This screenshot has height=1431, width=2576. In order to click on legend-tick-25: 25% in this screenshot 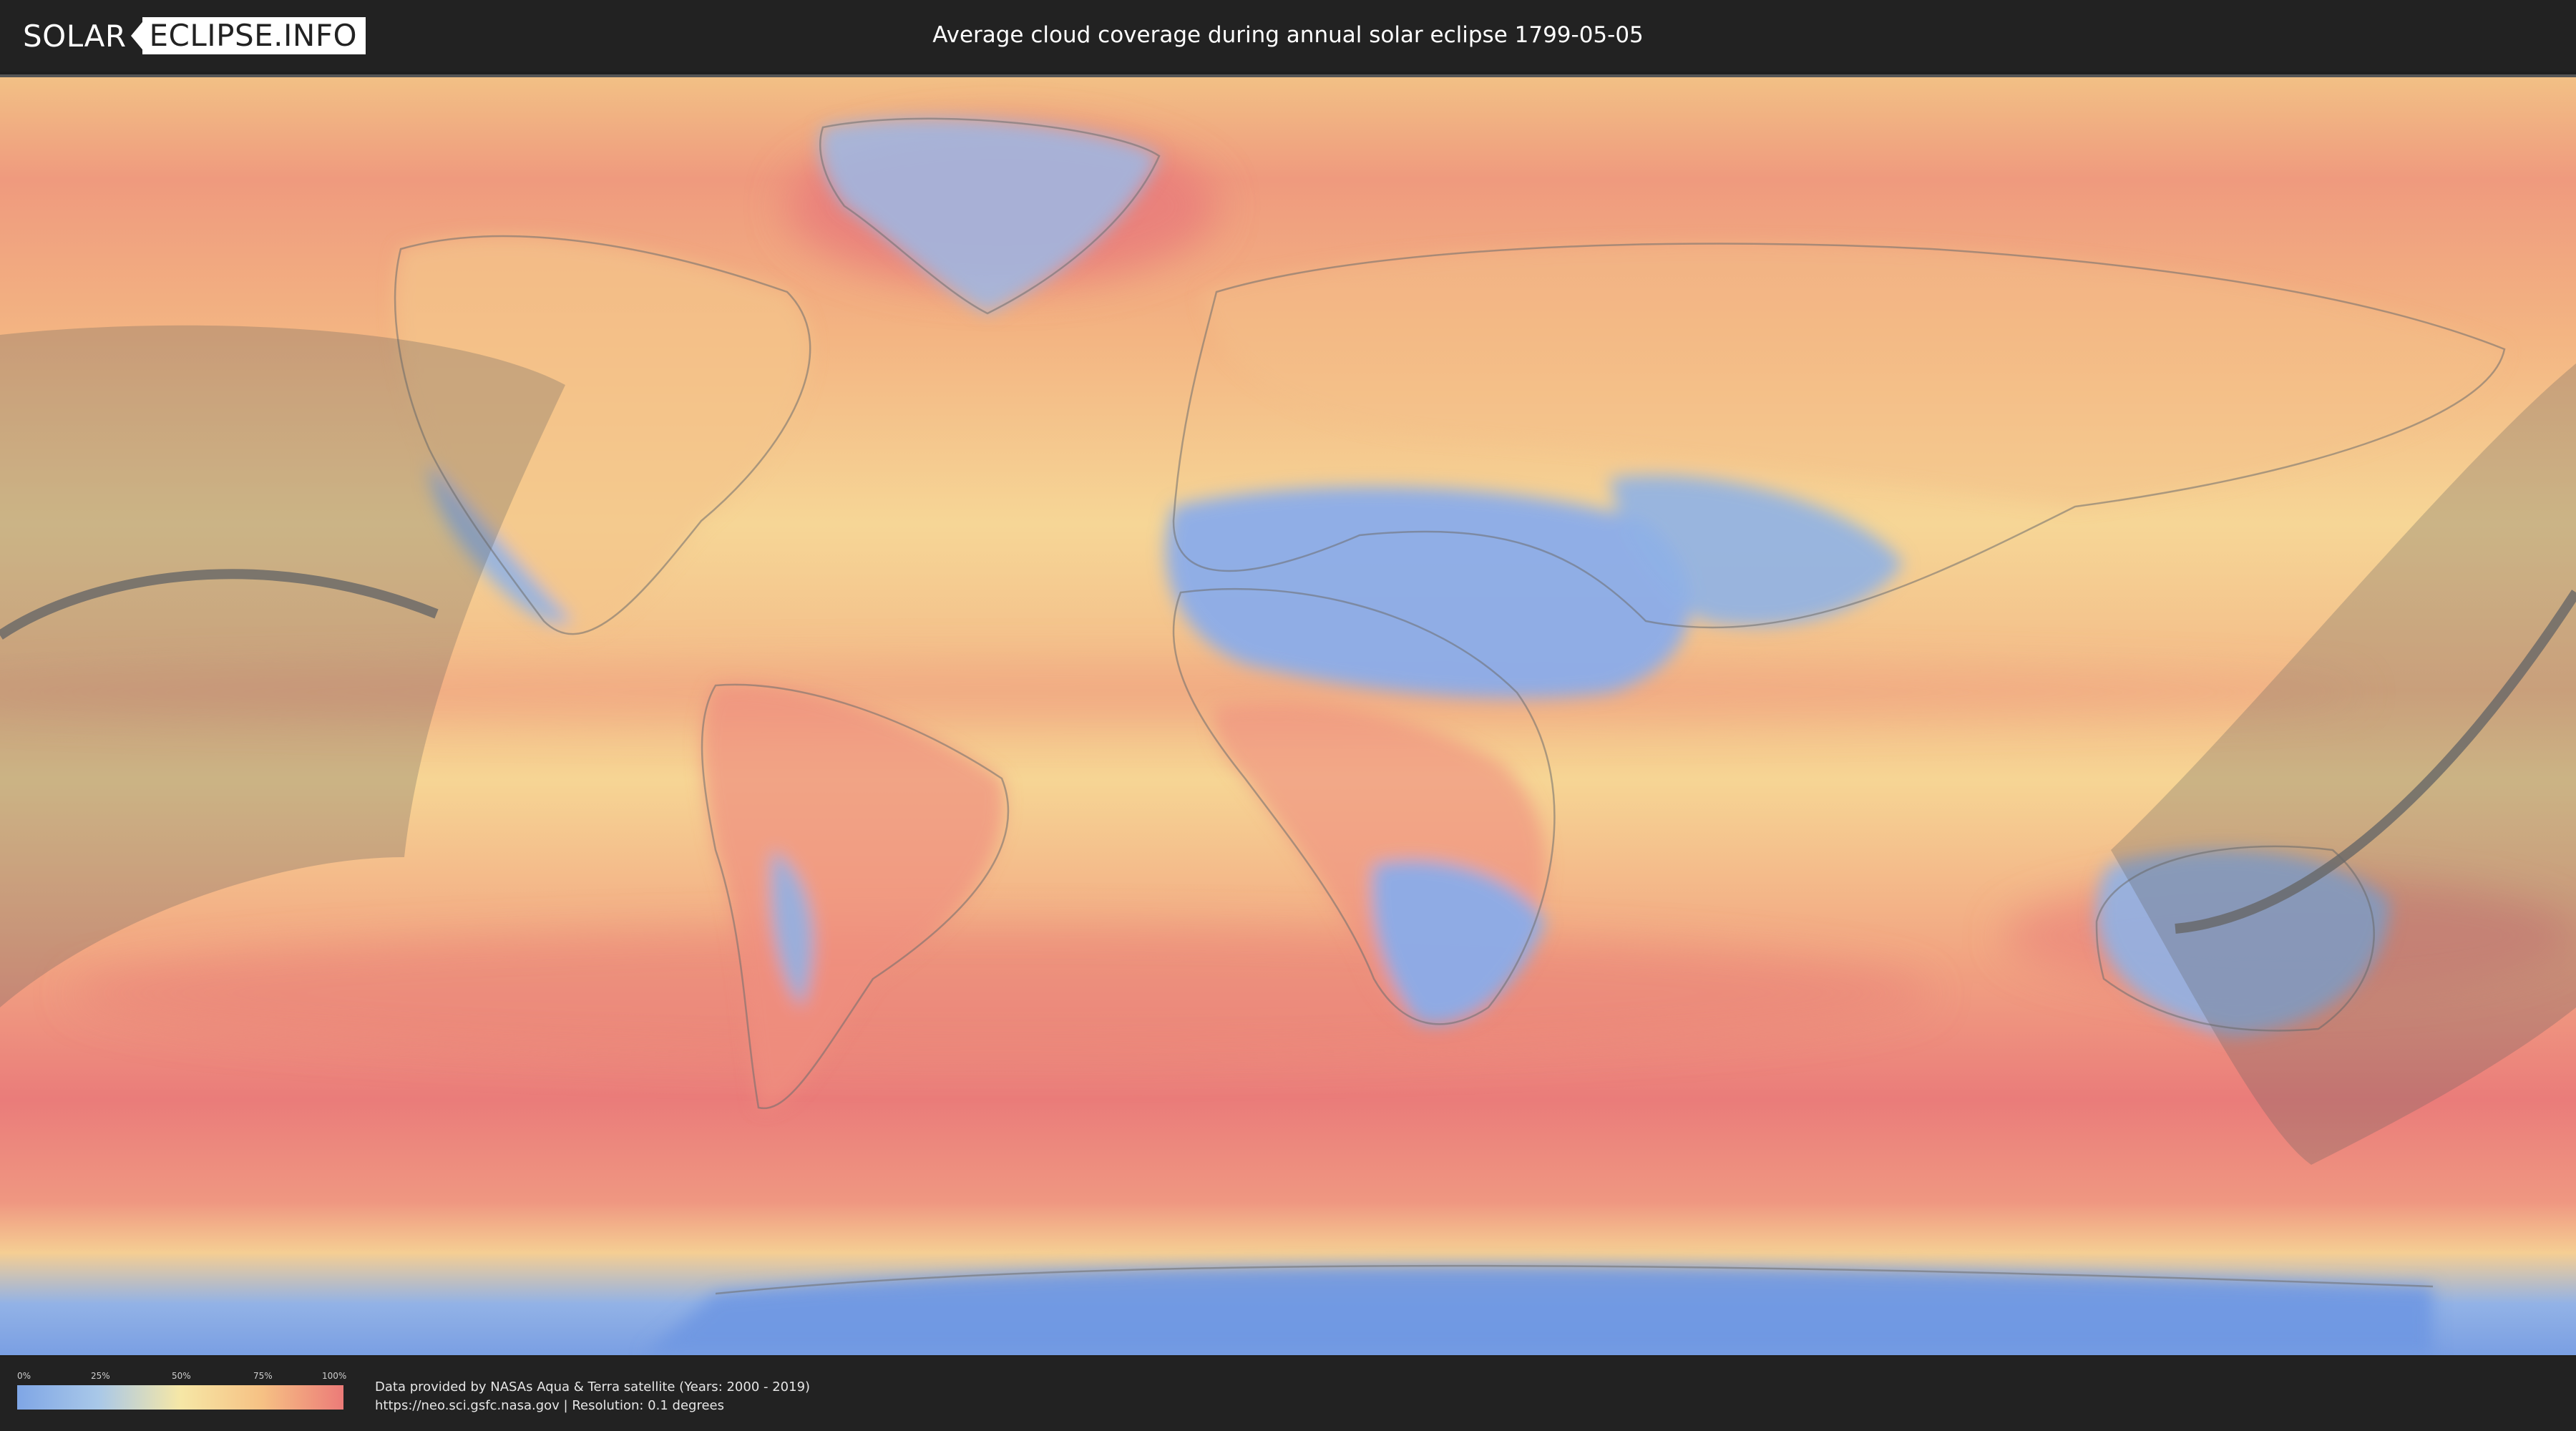, I will do `click(100, 1376)`.